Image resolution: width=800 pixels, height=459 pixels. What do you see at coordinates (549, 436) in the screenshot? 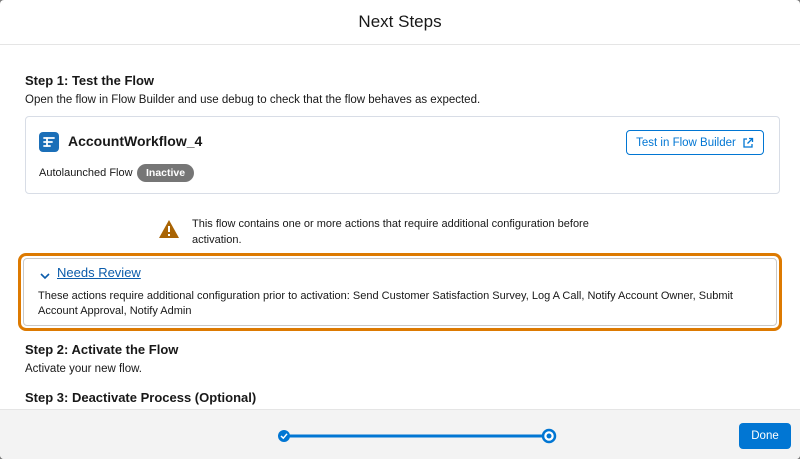
I see `progress-step-current` at bounding box center [549, 436].